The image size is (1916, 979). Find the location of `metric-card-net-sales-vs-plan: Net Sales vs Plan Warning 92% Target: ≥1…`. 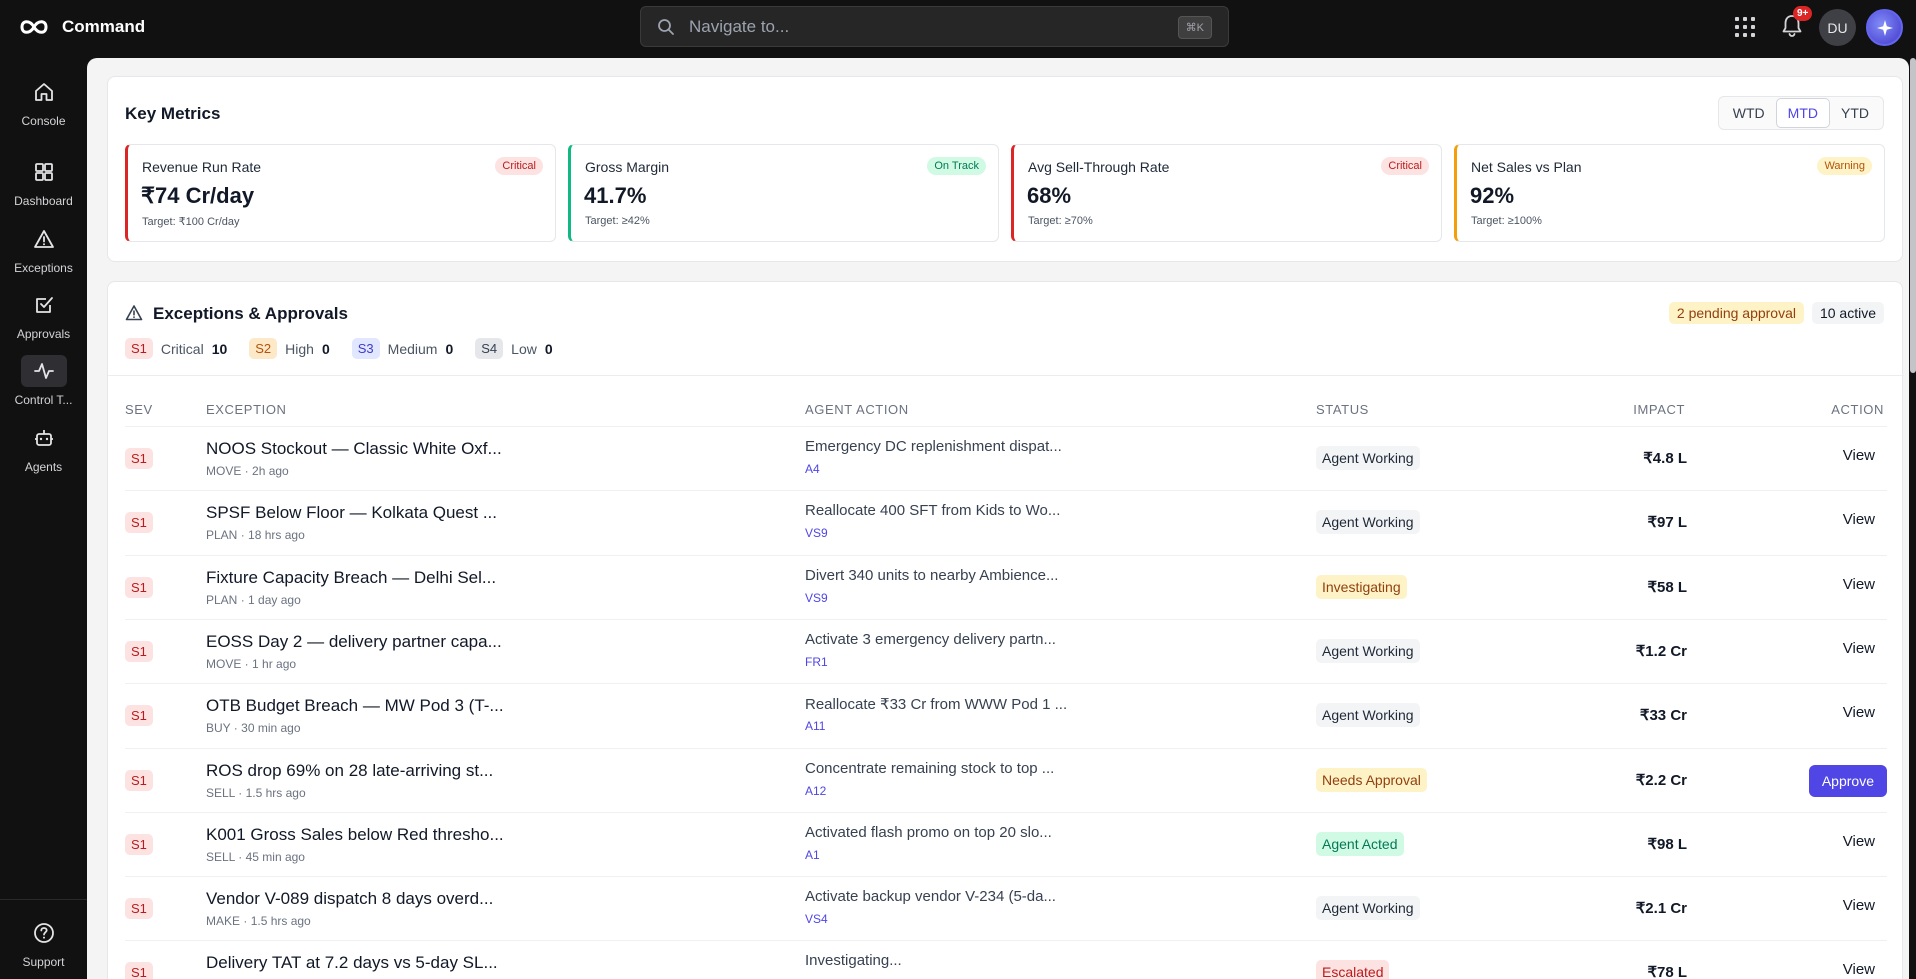

metric-card-net-sales-vs-plan: Net Sales vs Plan Warning 92% Target: ≥1… is located at coordinates (1669, 193).